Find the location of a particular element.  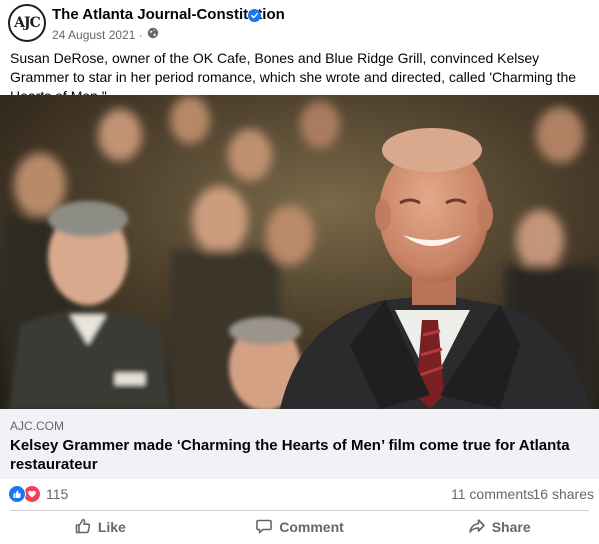

link-domain: AJC.COM is located at coordinates (37, 426).